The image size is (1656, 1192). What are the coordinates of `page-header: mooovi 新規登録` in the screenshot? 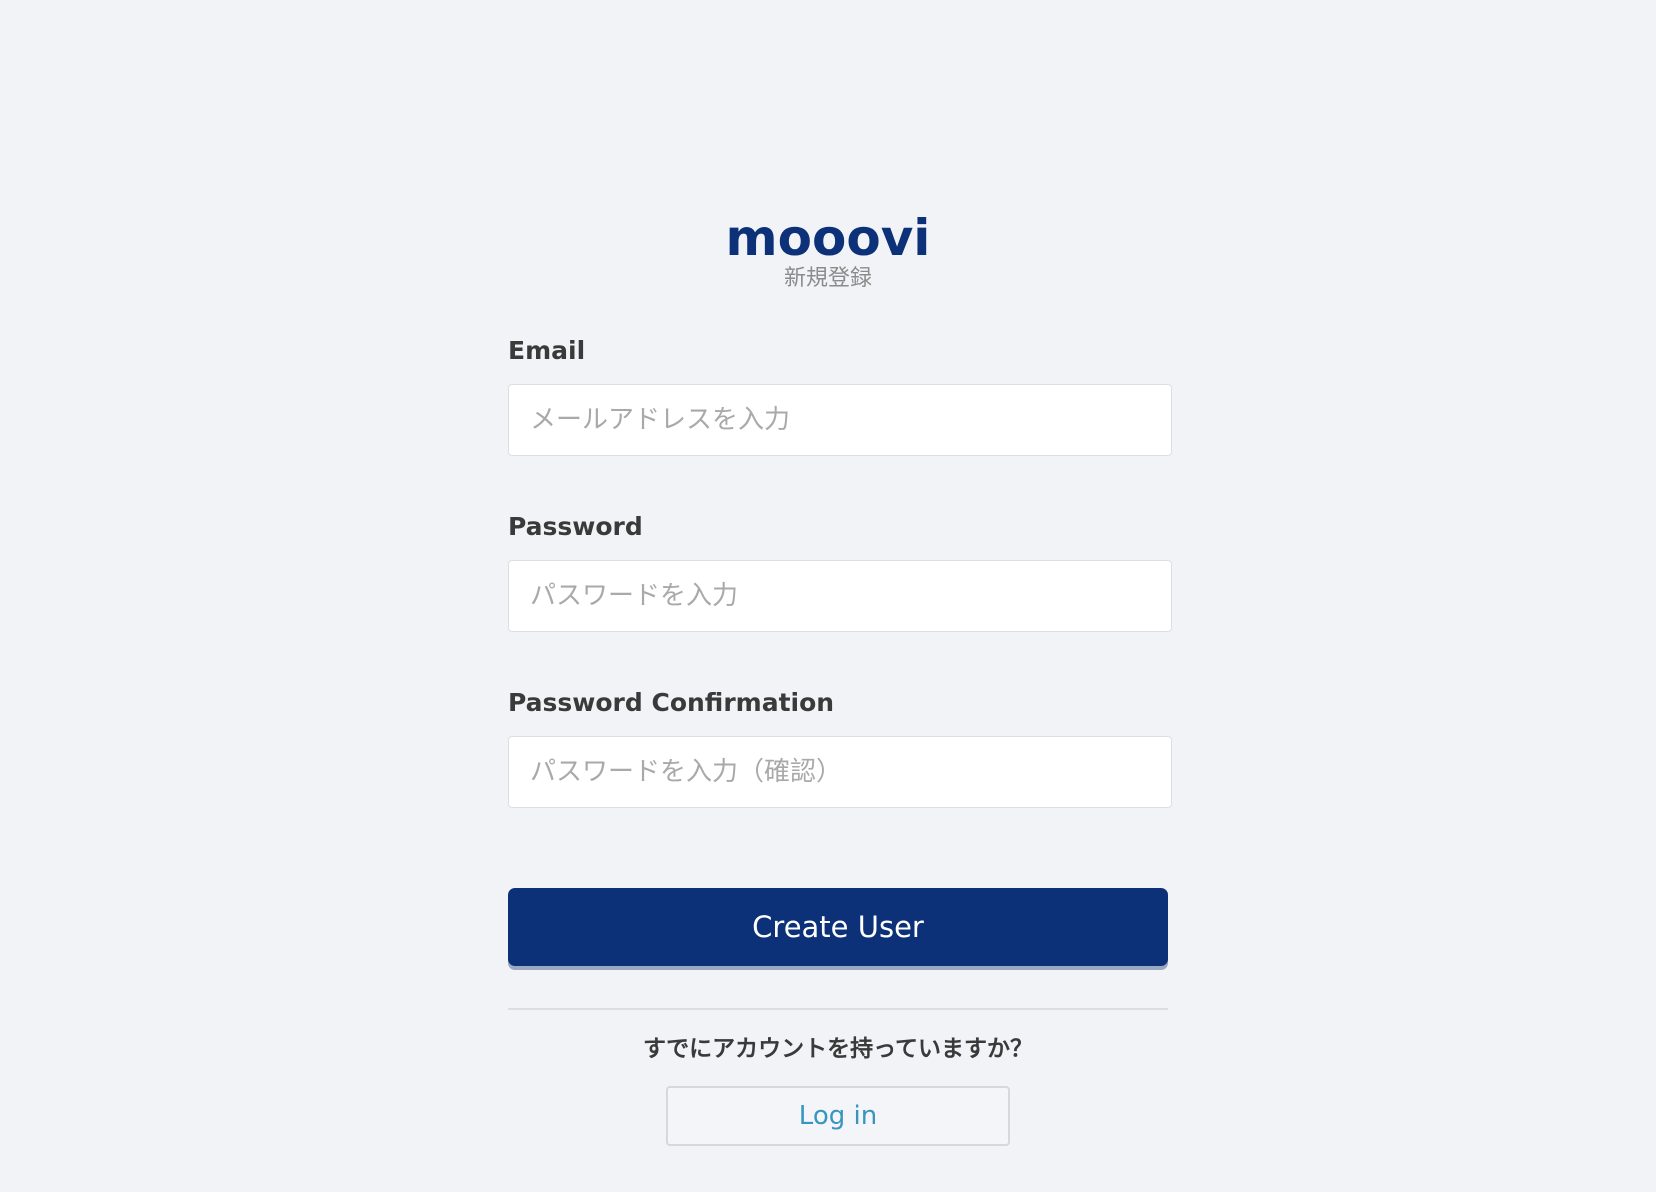 It's located at (828, 252).